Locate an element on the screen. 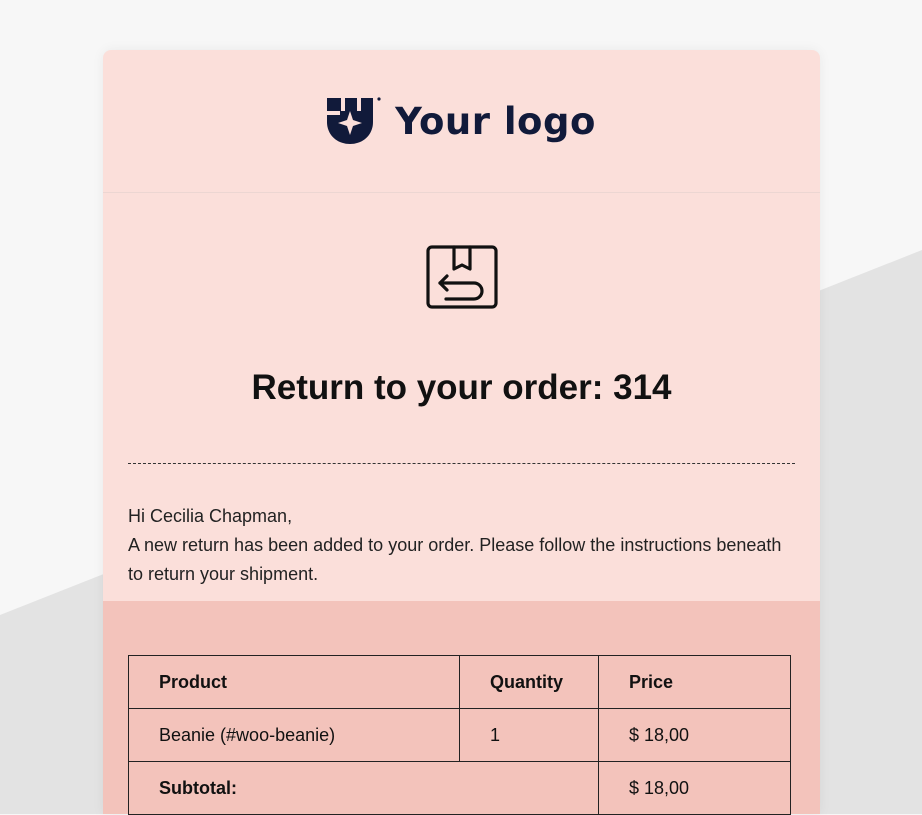  package-return-icon is located at coordinates (461, 277).